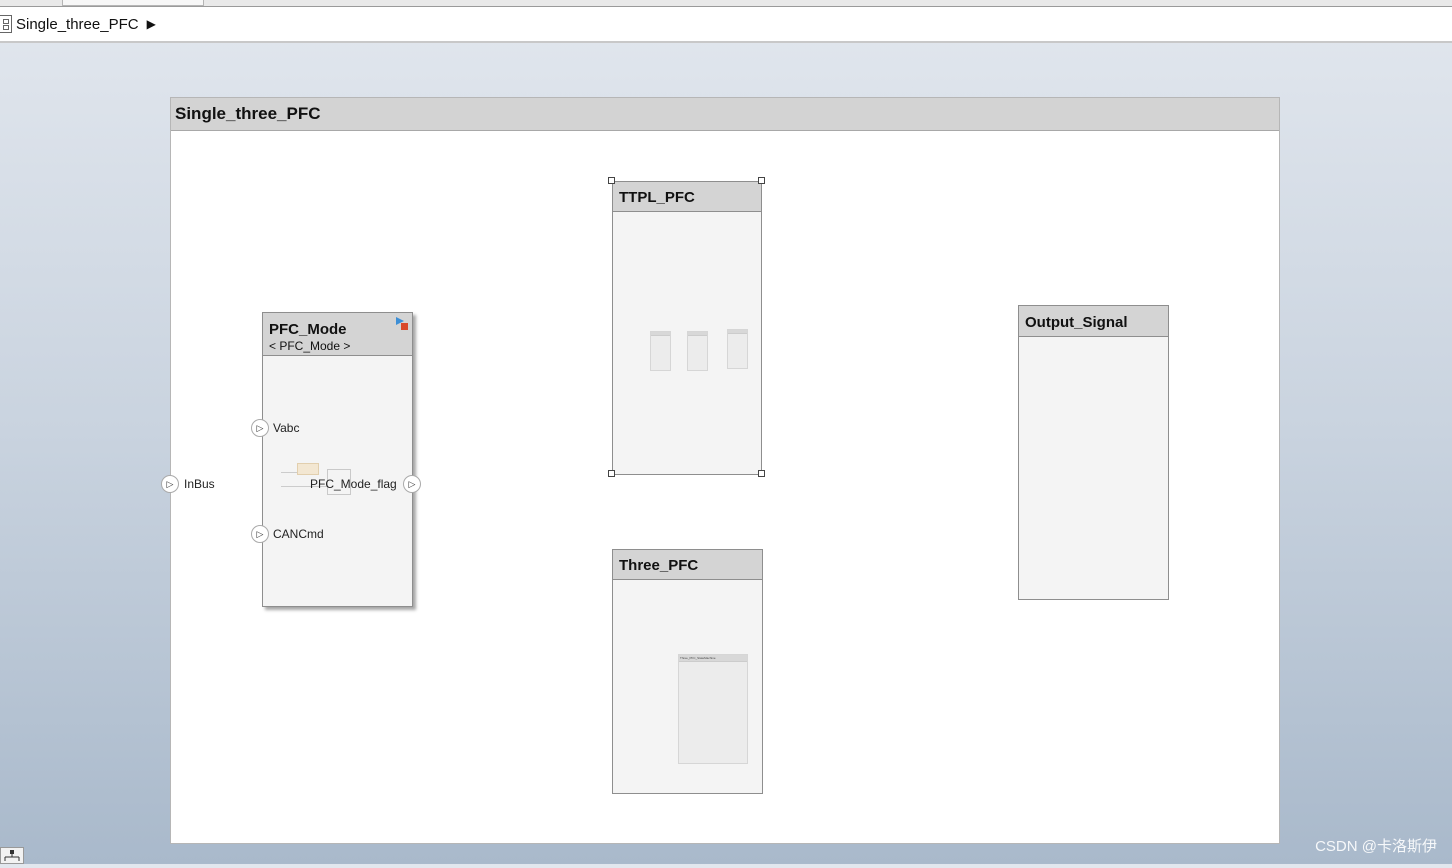 This screenshot has width=1452, height=868. What do you see at coordinates (698, 658) in the screenshot?
I see `three-pfc-inner-title: Three_PFC_StateMachine` at bounding box center [698, 658].